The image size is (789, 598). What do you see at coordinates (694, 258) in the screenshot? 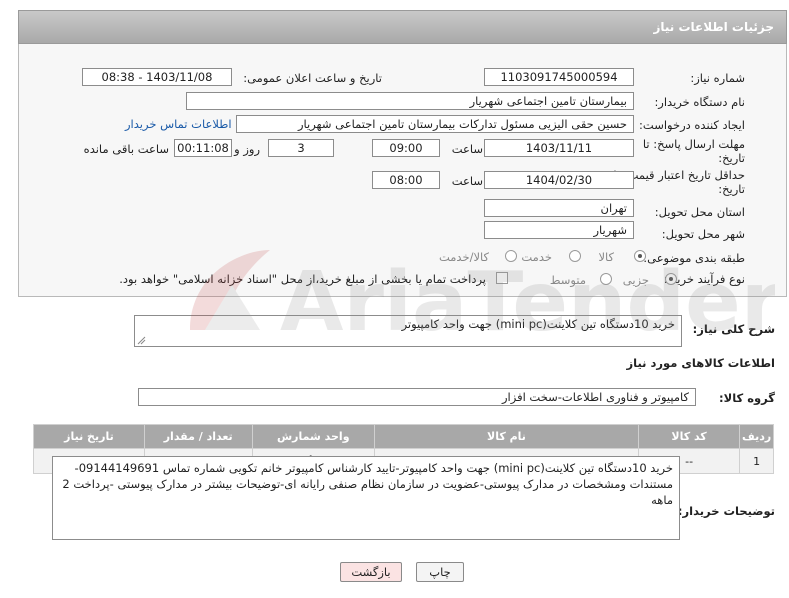
I see `subject-category-label: طبقه بندی موضوعی:` at bounding box center [694, 258].